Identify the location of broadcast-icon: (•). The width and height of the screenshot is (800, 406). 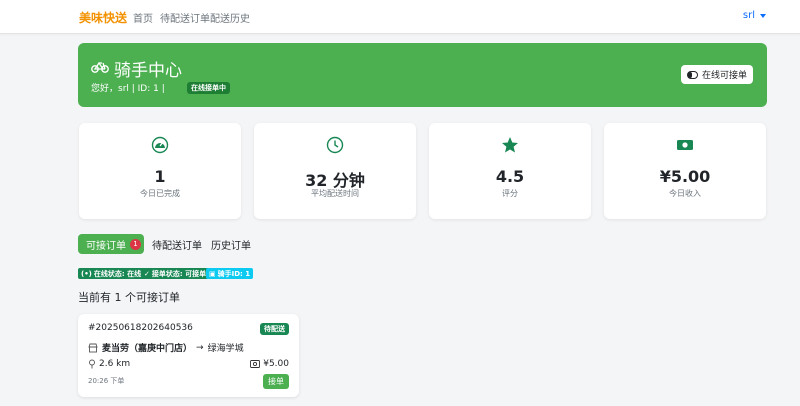
(86, 273).